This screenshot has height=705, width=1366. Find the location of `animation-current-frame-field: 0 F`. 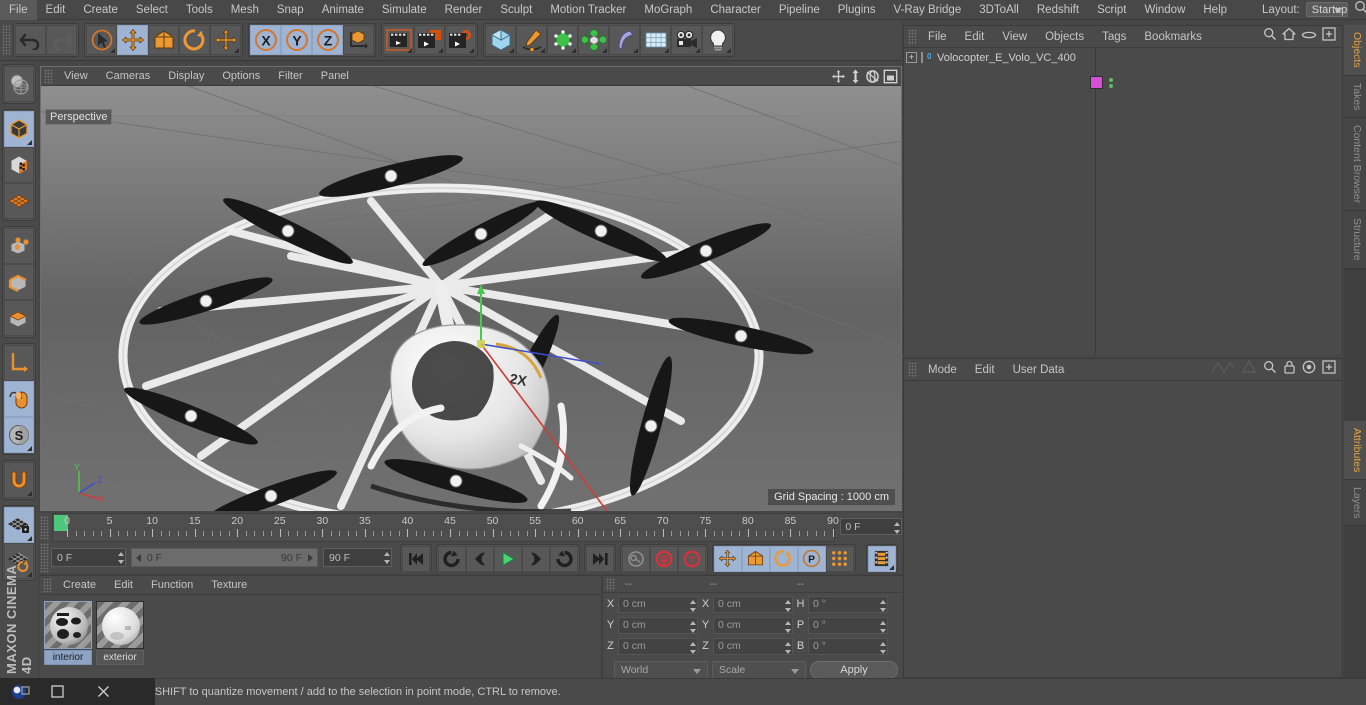

animation-current-frame-field: 0 F is located at coordinates (88, 557).